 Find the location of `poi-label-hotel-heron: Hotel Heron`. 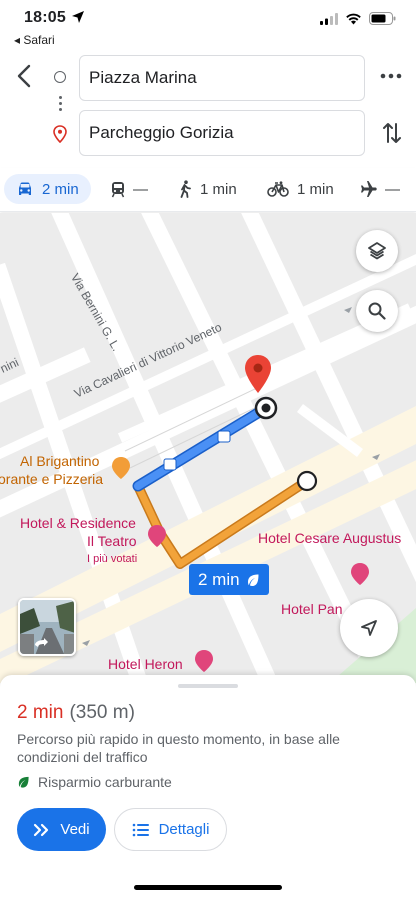

poi-label-hotel-heron: Hotel Heron is located at coordinates (145, 664).